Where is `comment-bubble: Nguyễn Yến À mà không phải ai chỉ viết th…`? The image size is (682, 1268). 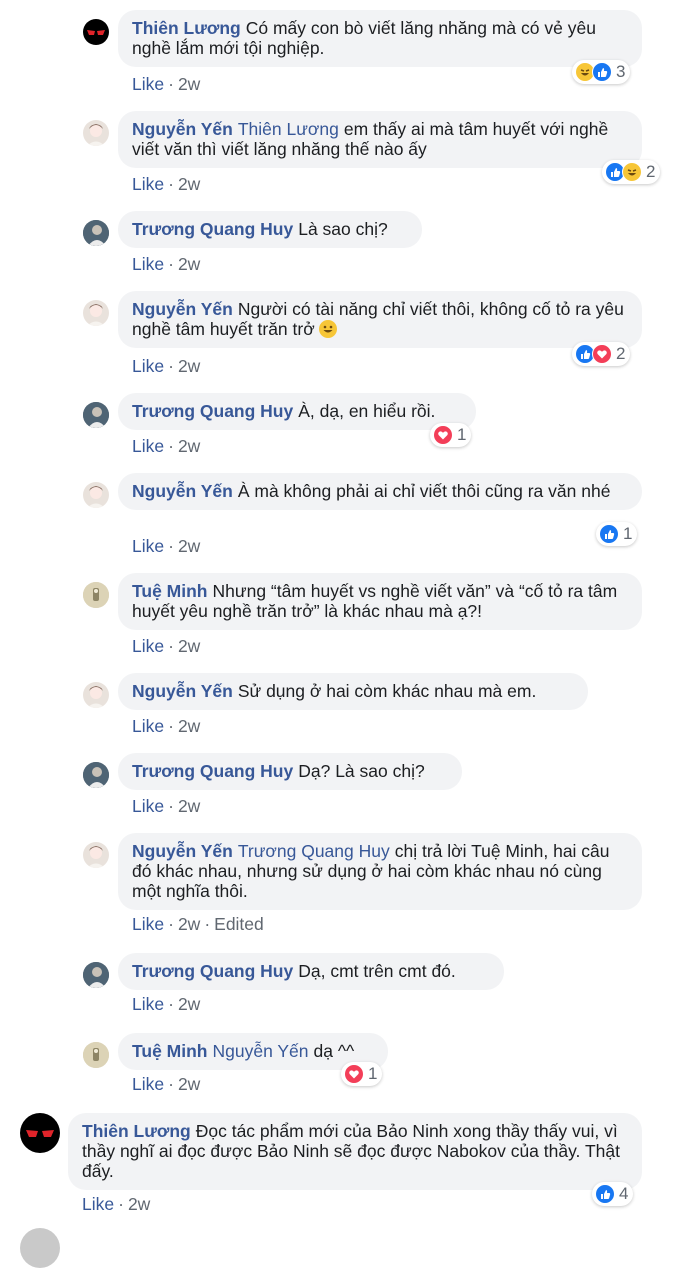
comment-bubble: Nguyễn Yến À mà không phải ai chỉ viết th… is located at coordinates (380, 491).